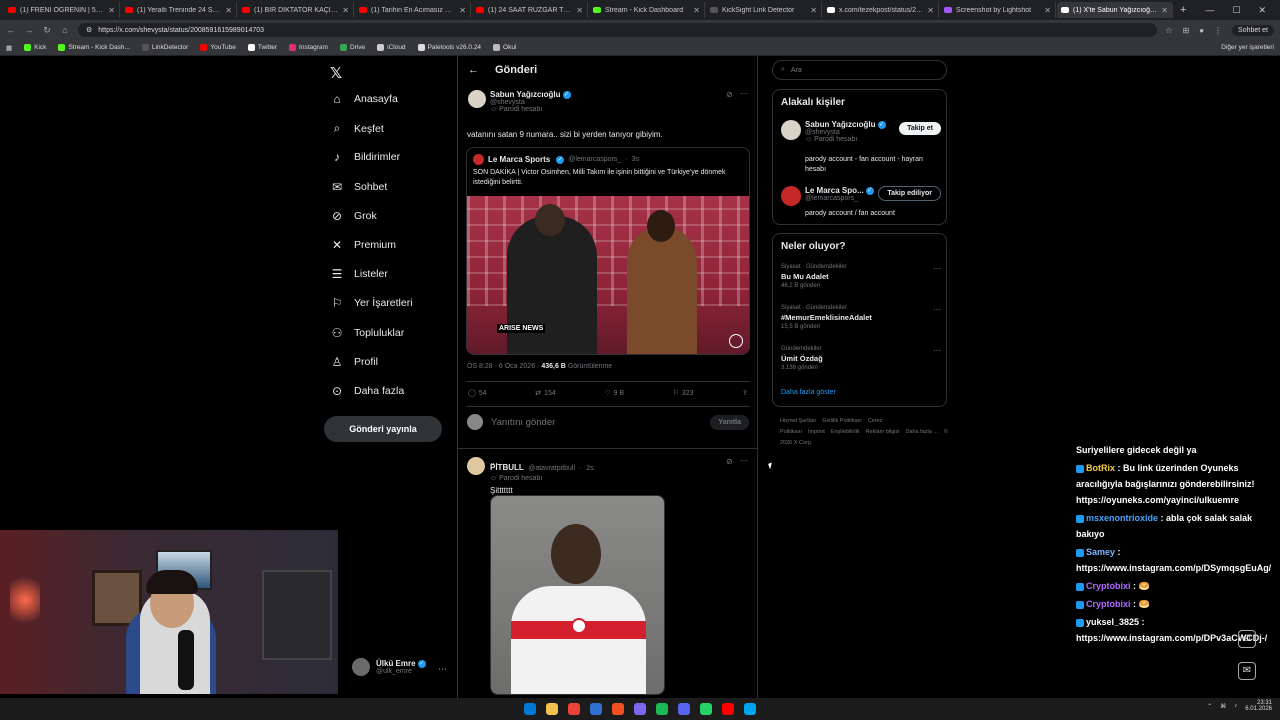  What do you see at coordinates (859, 70) in the screenshot?
I see `search-box: ⌕ Ara` at bounding box center [859, 70].